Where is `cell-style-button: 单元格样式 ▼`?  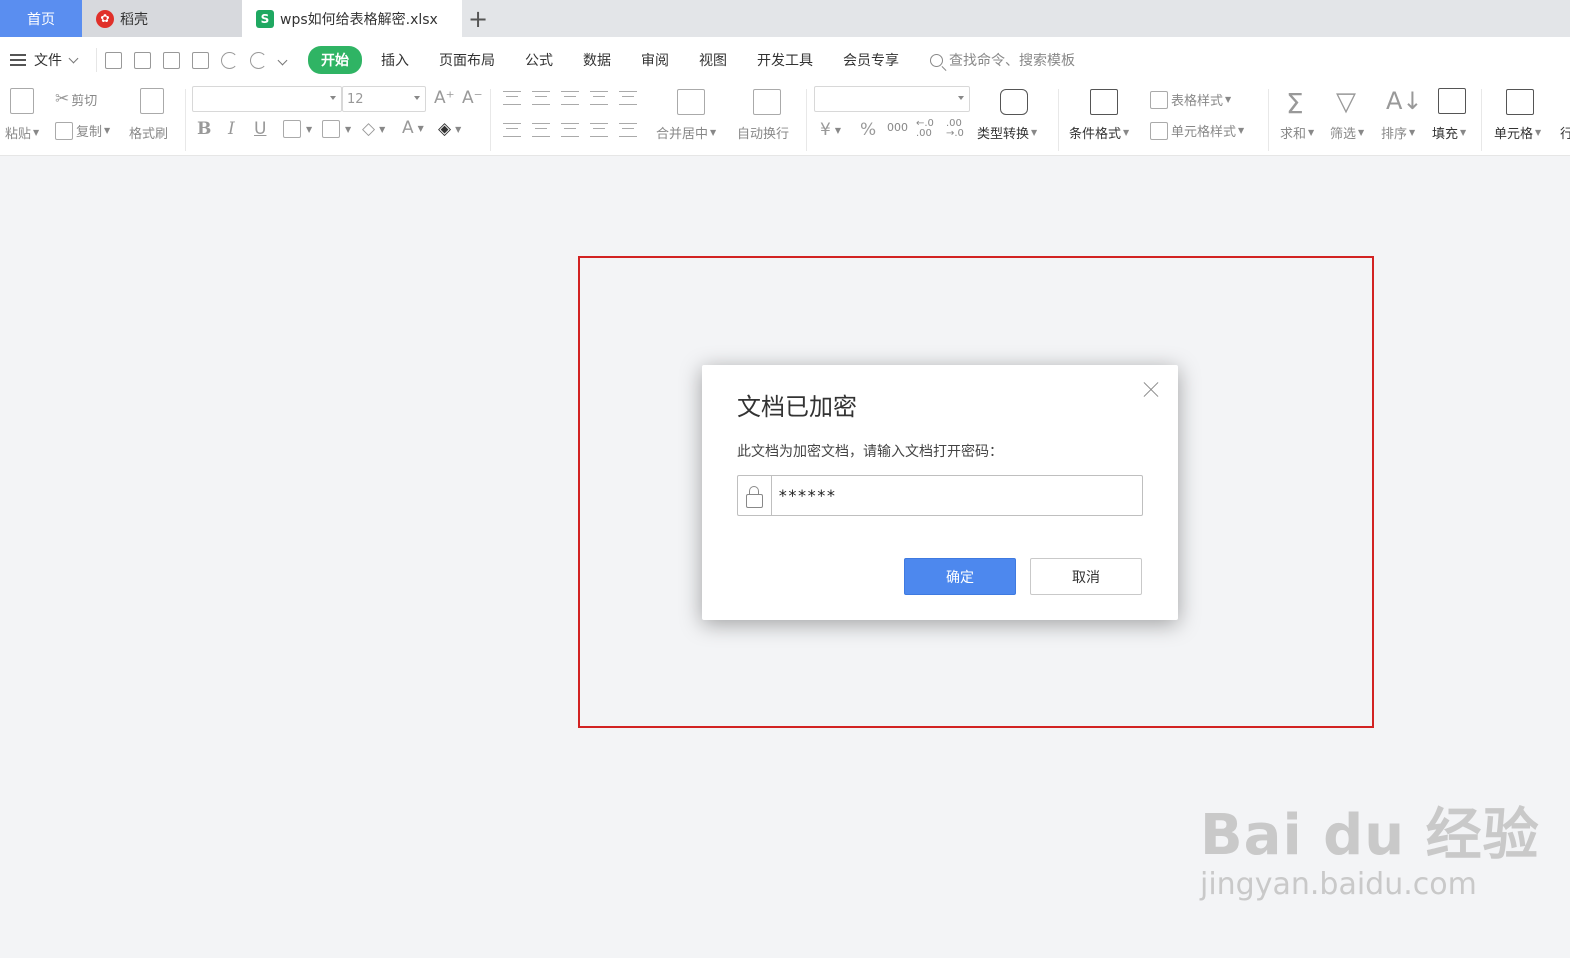
cell-style-button: 单元格样式 ▼ is located at coordinates (1197, 130).